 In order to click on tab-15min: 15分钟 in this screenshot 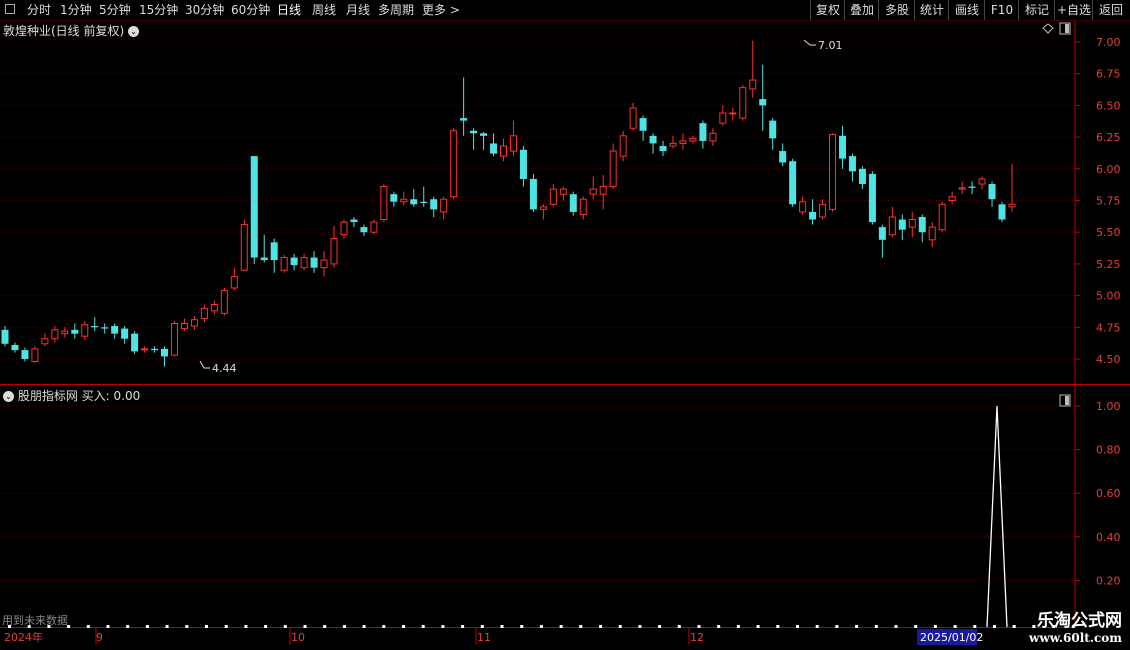, I will do `click(158, 10)`.